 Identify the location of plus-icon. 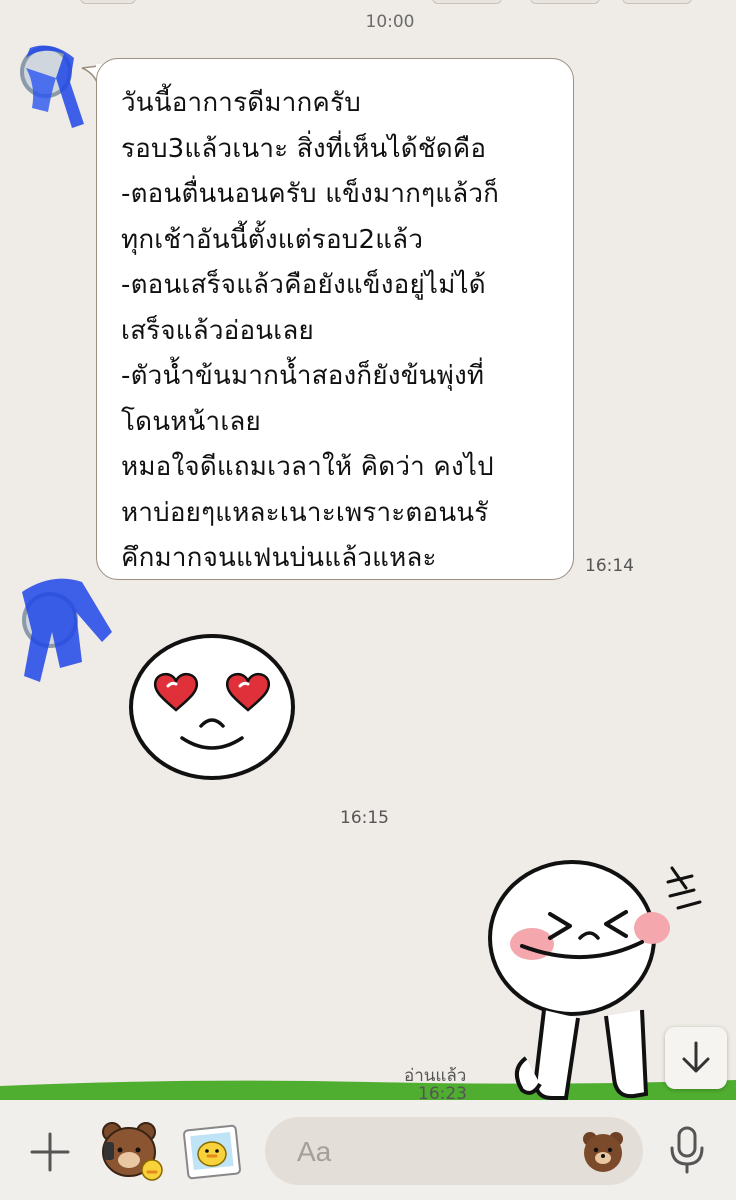
(50, 1152).